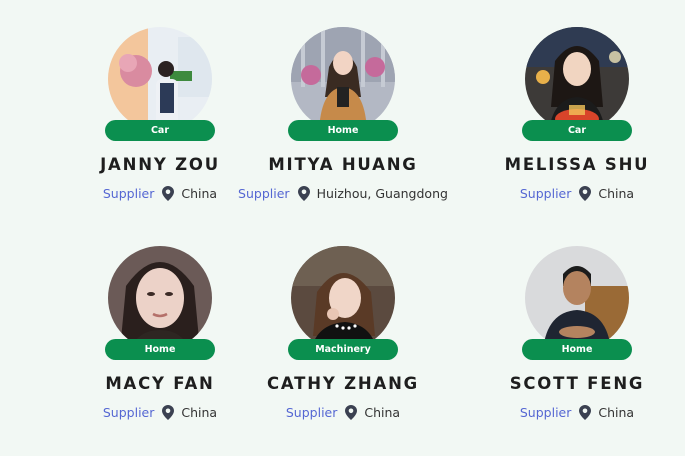  What do you see at coordinates (343, 383) in the screenshot?
I see `supplier-name: CATHY ZHANG` at bounding box center [343, 383].